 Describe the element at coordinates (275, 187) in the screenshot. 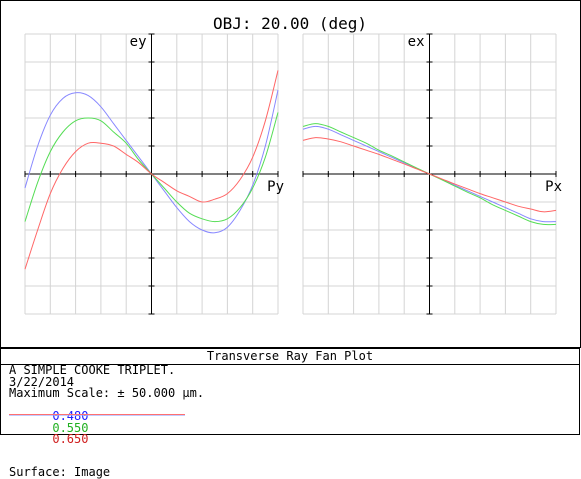

I see `x-axis-label: Py` at that location.